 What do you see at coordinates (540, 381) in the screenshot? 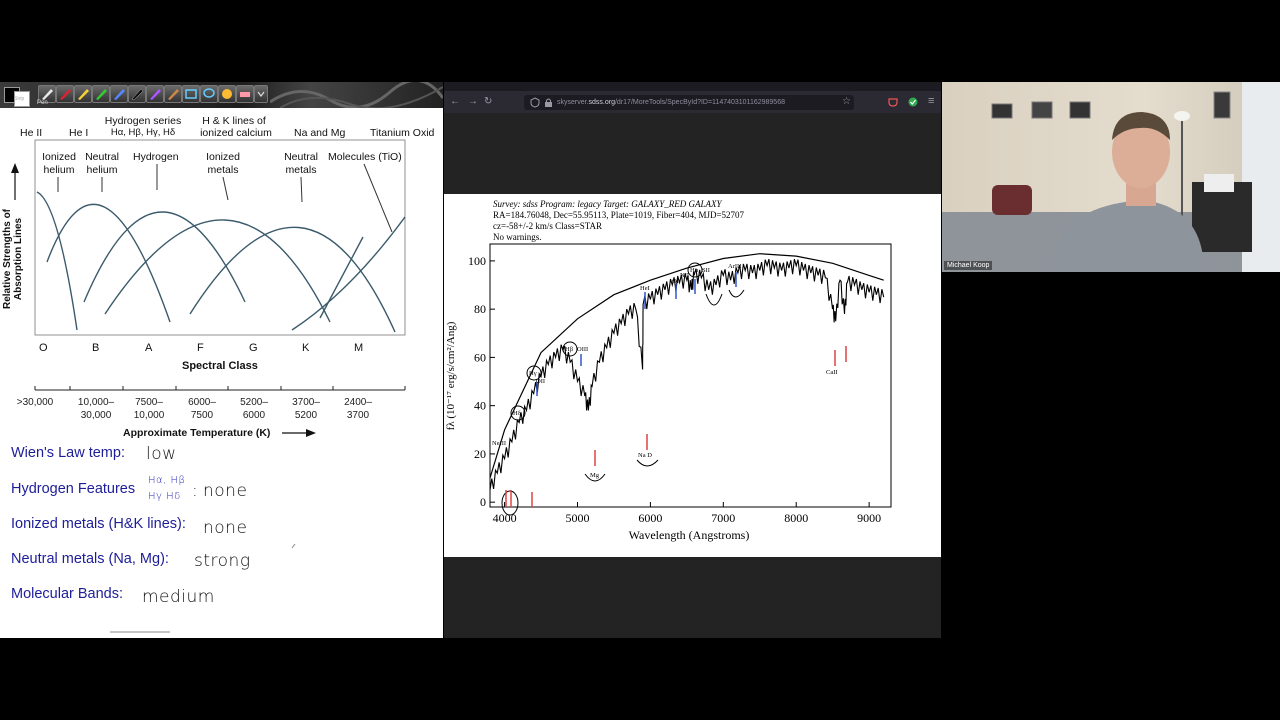
I see `ann-oii: OII` at bounding box center [540, 381].